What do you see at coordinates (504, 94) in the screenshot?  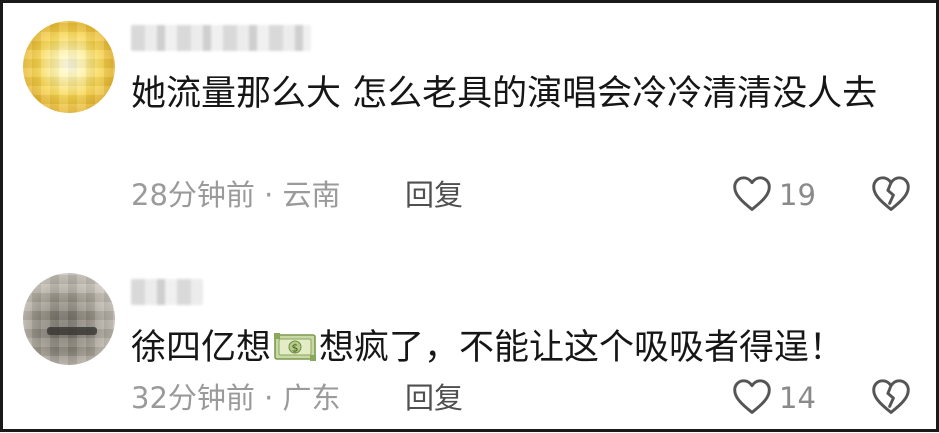 I see `comment-text: 她流量那么大 怎么老具的演唱会冷冷清清没人去` at bounding box center [504, 94].